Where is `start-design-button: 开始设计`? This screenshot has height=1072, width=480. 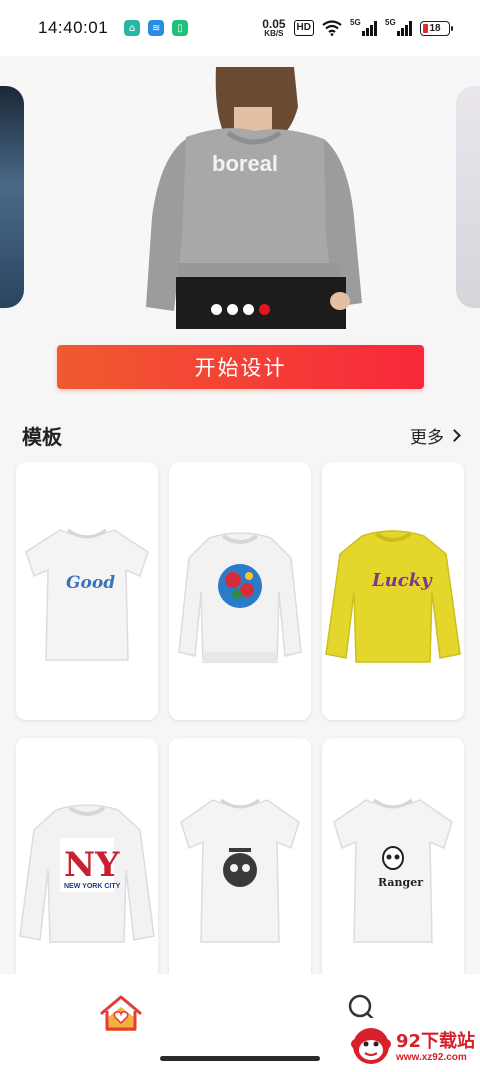 start-design-button: 开始设计 is located at coordinates (240, 367).